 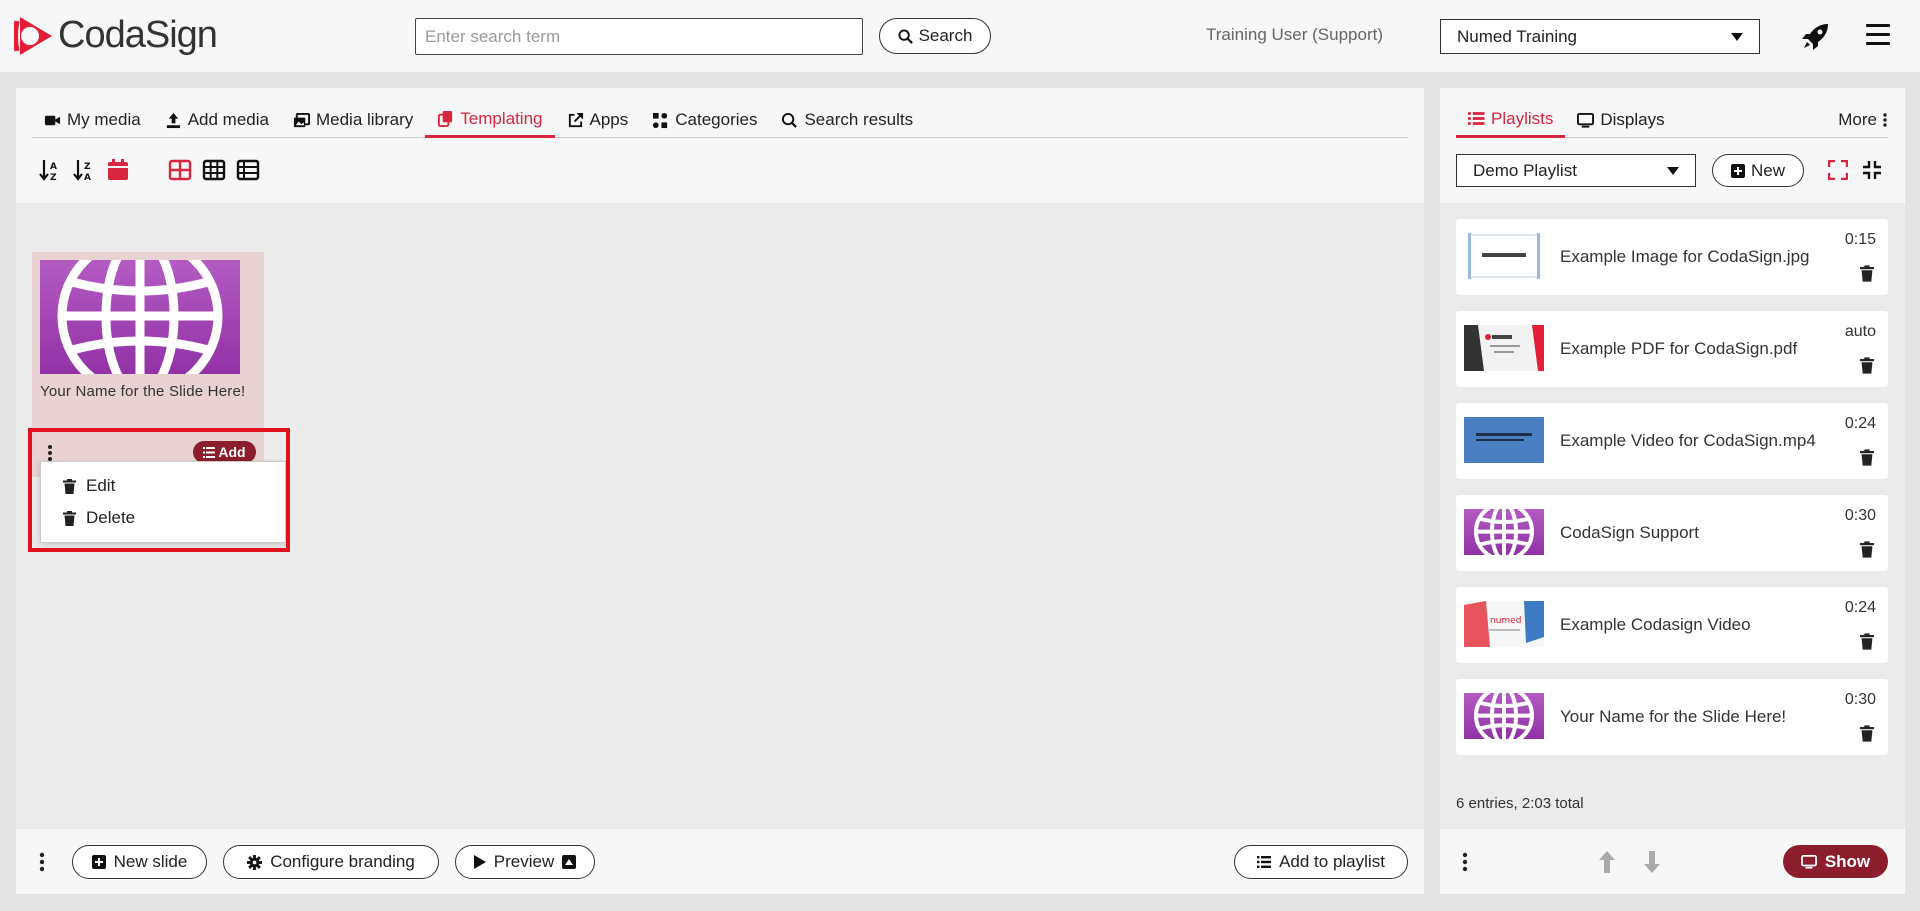 I want to click on add-to-playlist-label: Add to playlist, so click(x=1332, y=861).